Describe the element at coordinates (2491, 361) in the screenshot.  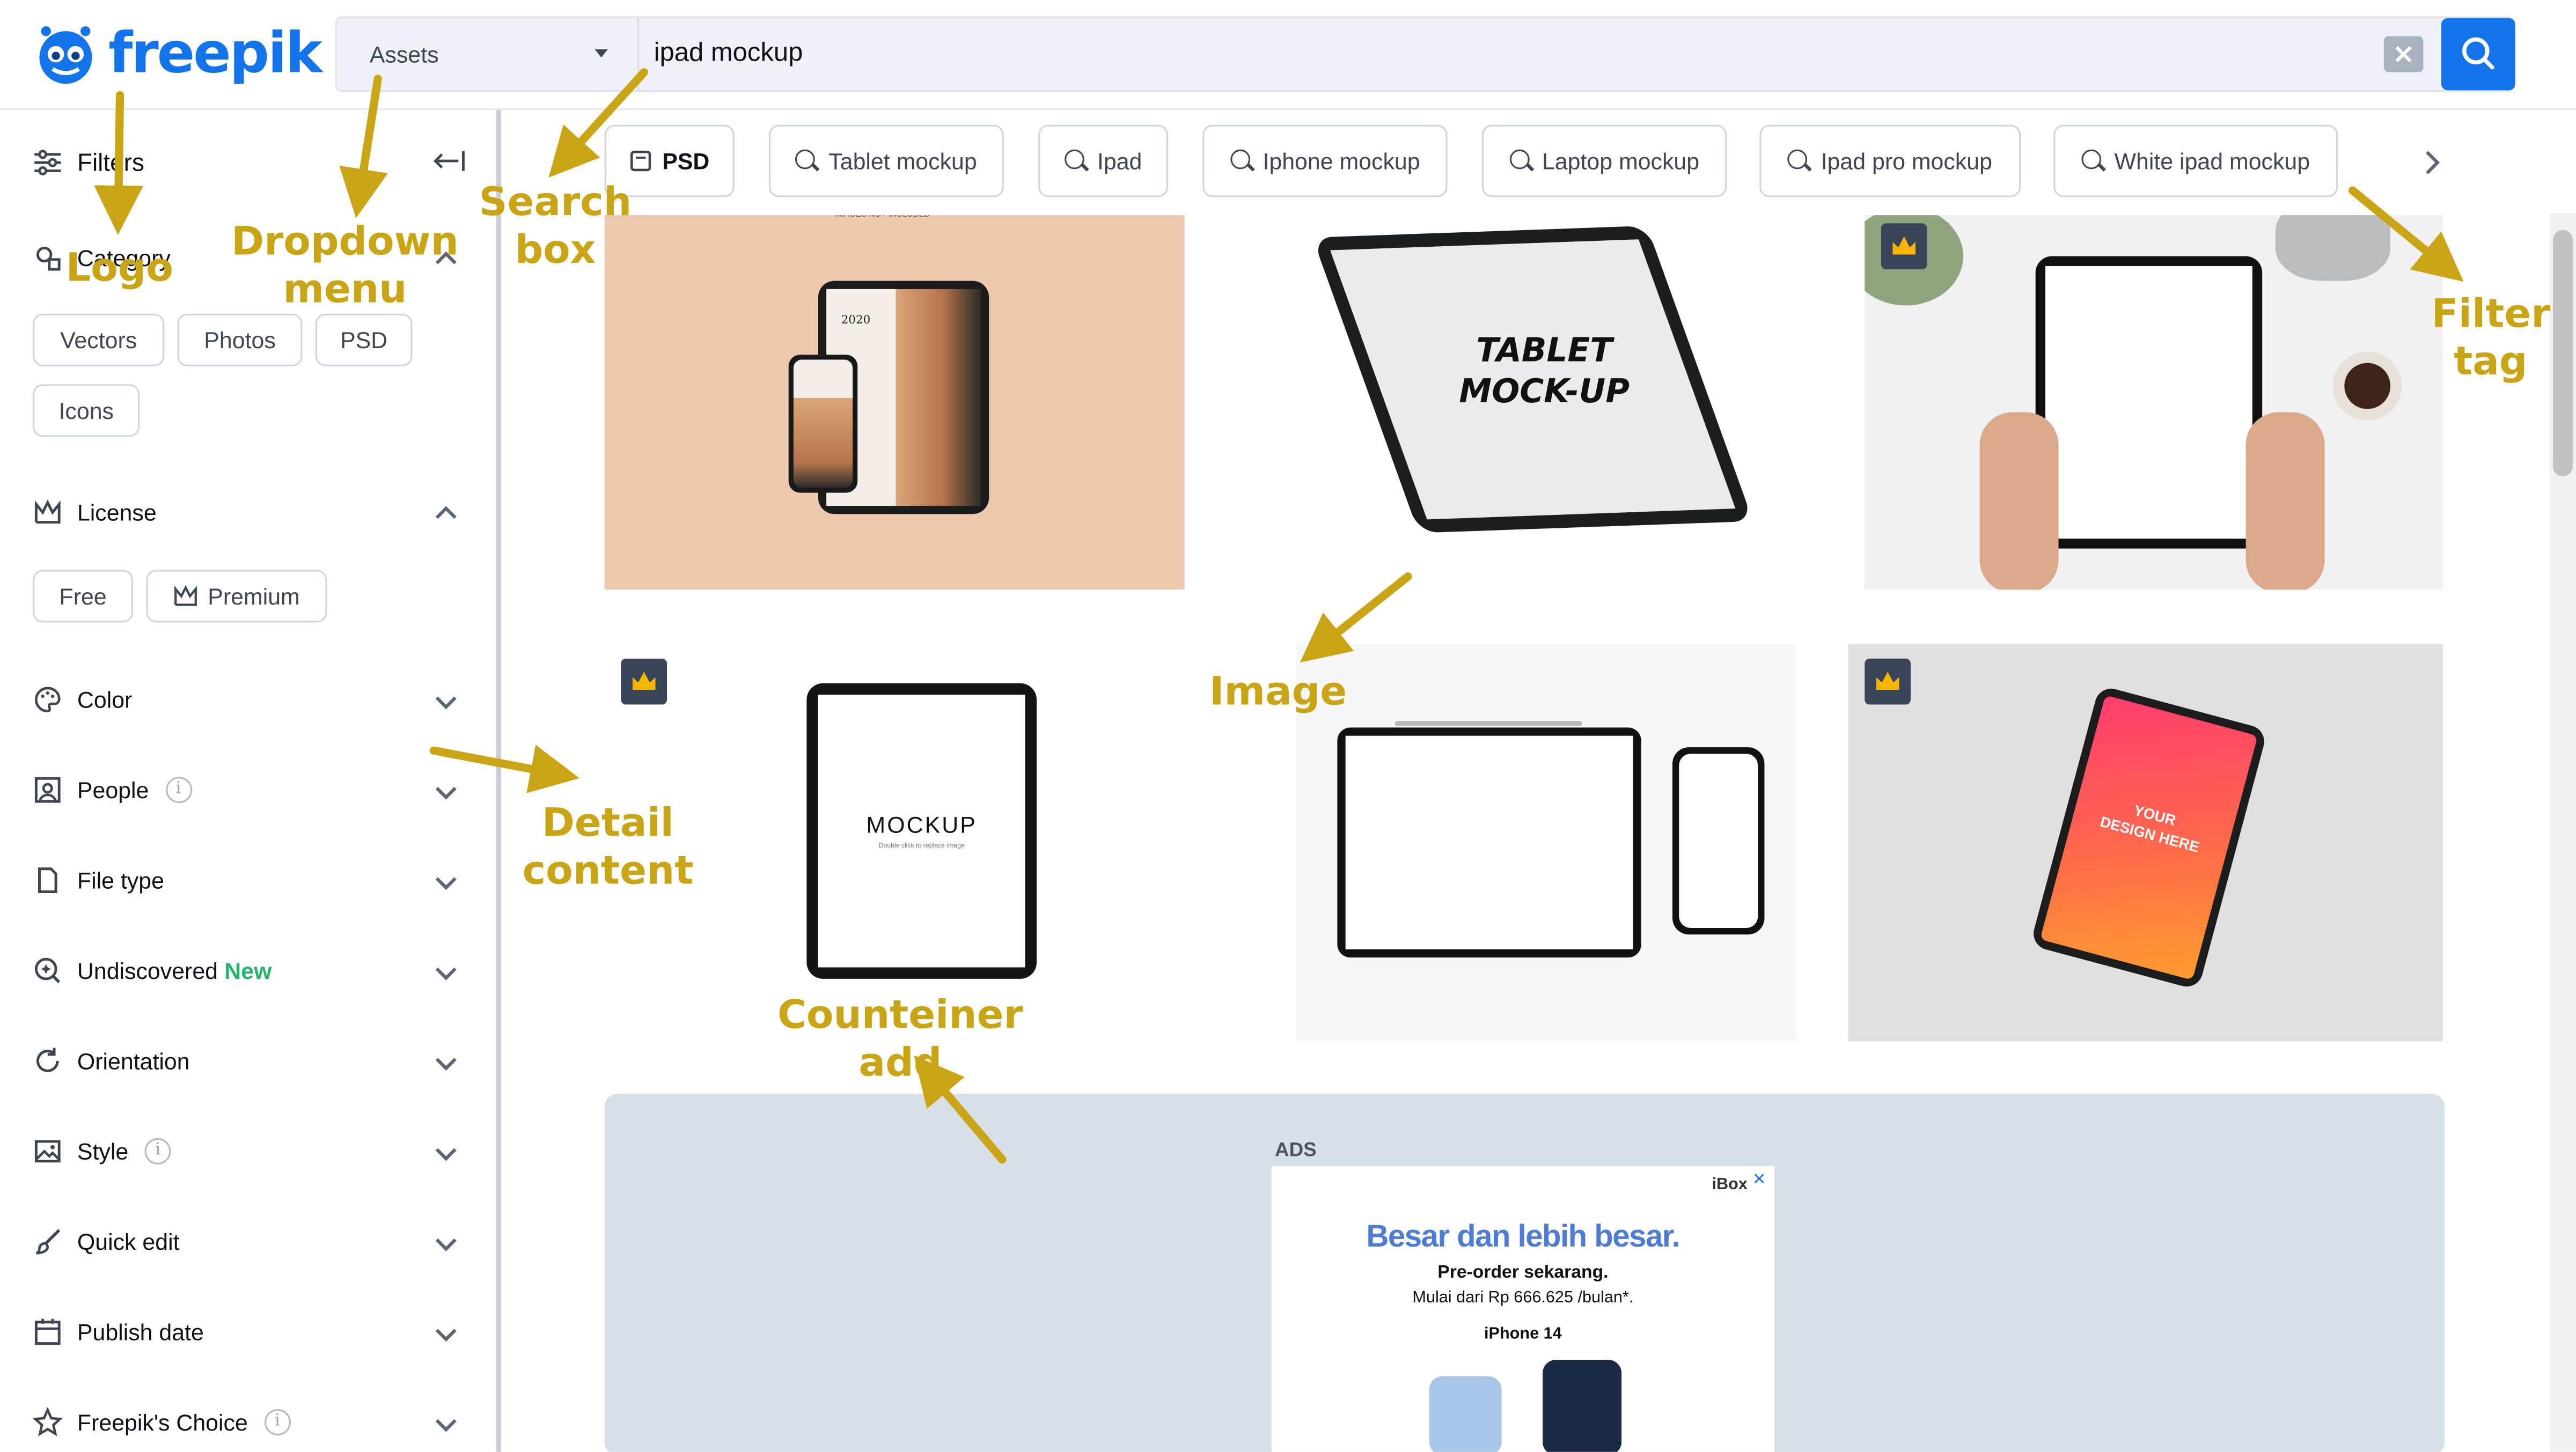
I see `annotation-text: tag` at that location.